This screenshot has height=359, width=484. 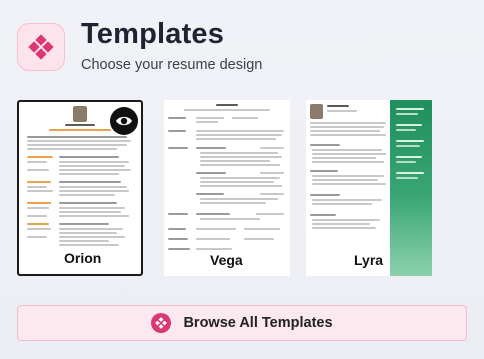 What do you see at coordinates (153, 34) in the screenshot?
I see `page-title: Templates` at bounding box center [153, 34].